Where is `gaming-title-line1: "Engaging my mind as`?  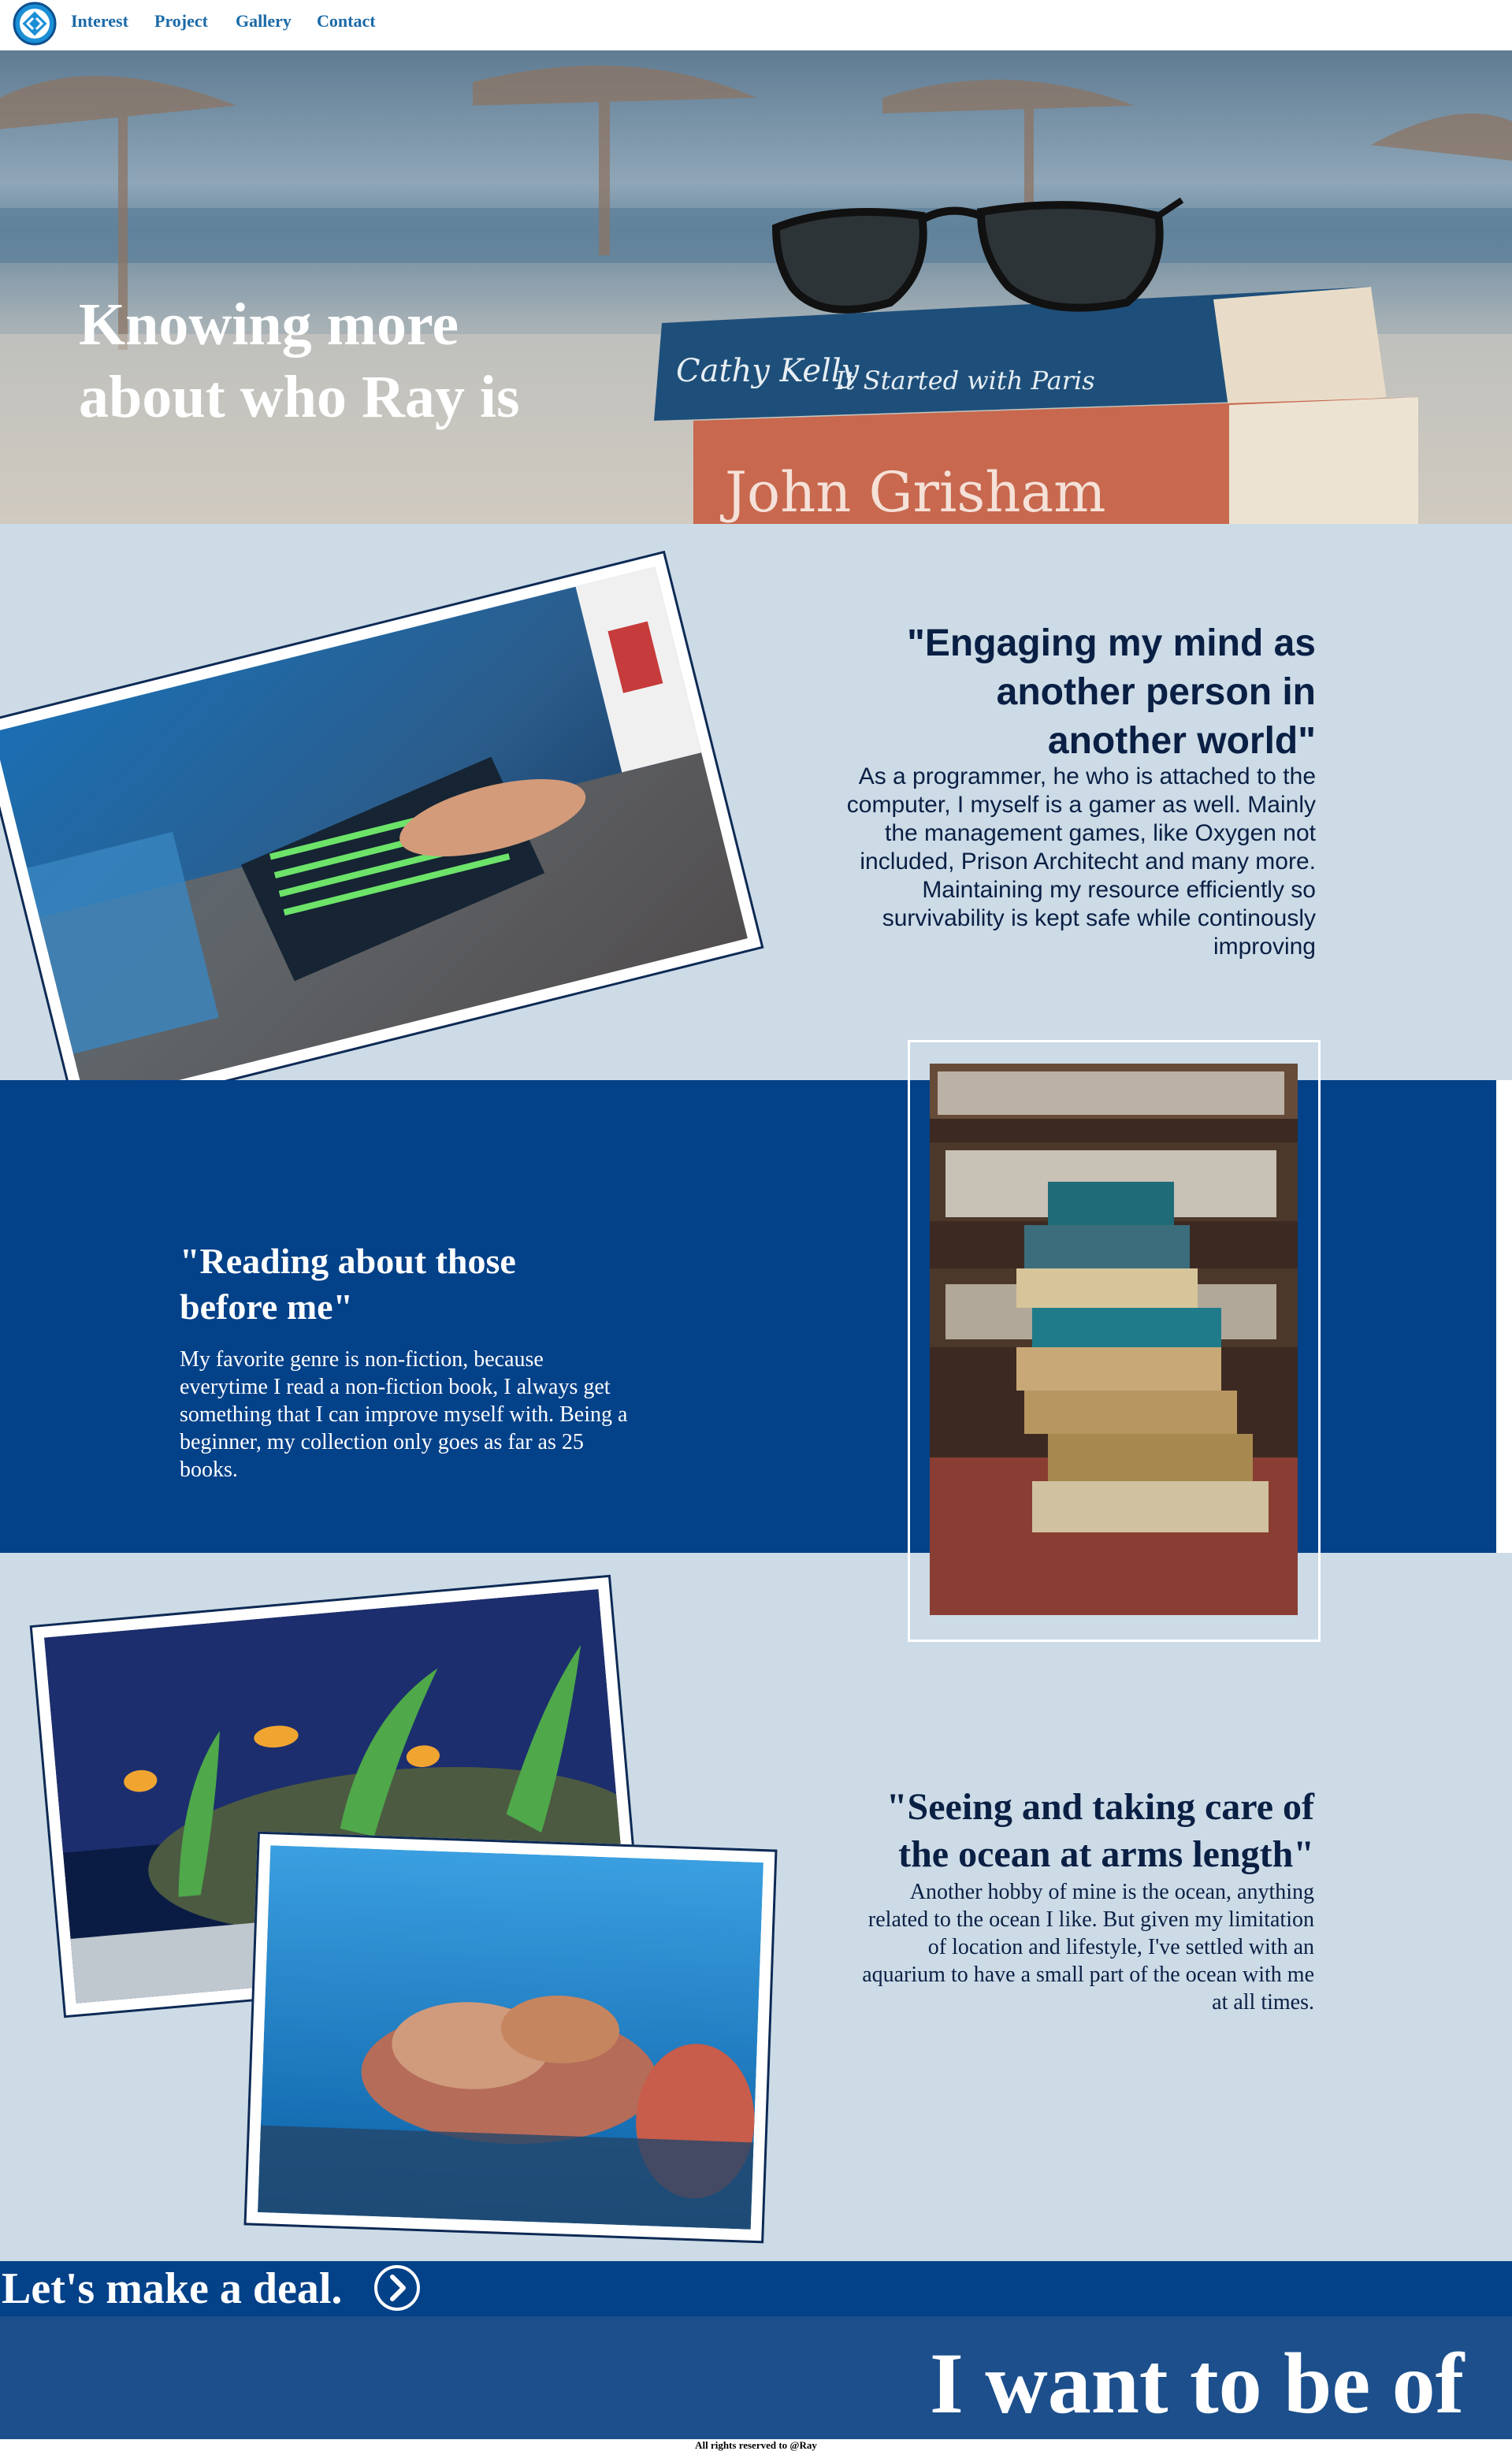 gaming-title-line1: "Engaging my mind as is located at coordinates (1111, 643).